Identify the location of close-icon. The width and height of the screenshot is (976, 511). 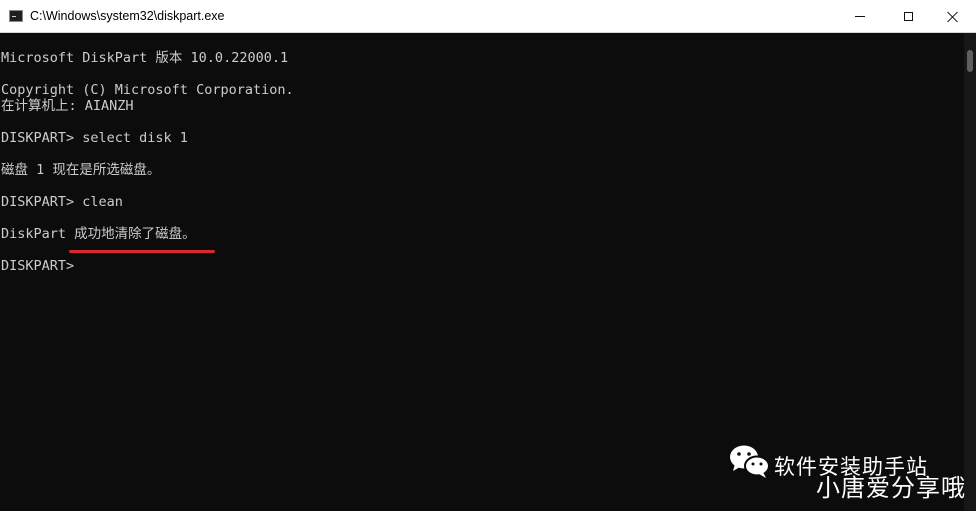
(953, 17).